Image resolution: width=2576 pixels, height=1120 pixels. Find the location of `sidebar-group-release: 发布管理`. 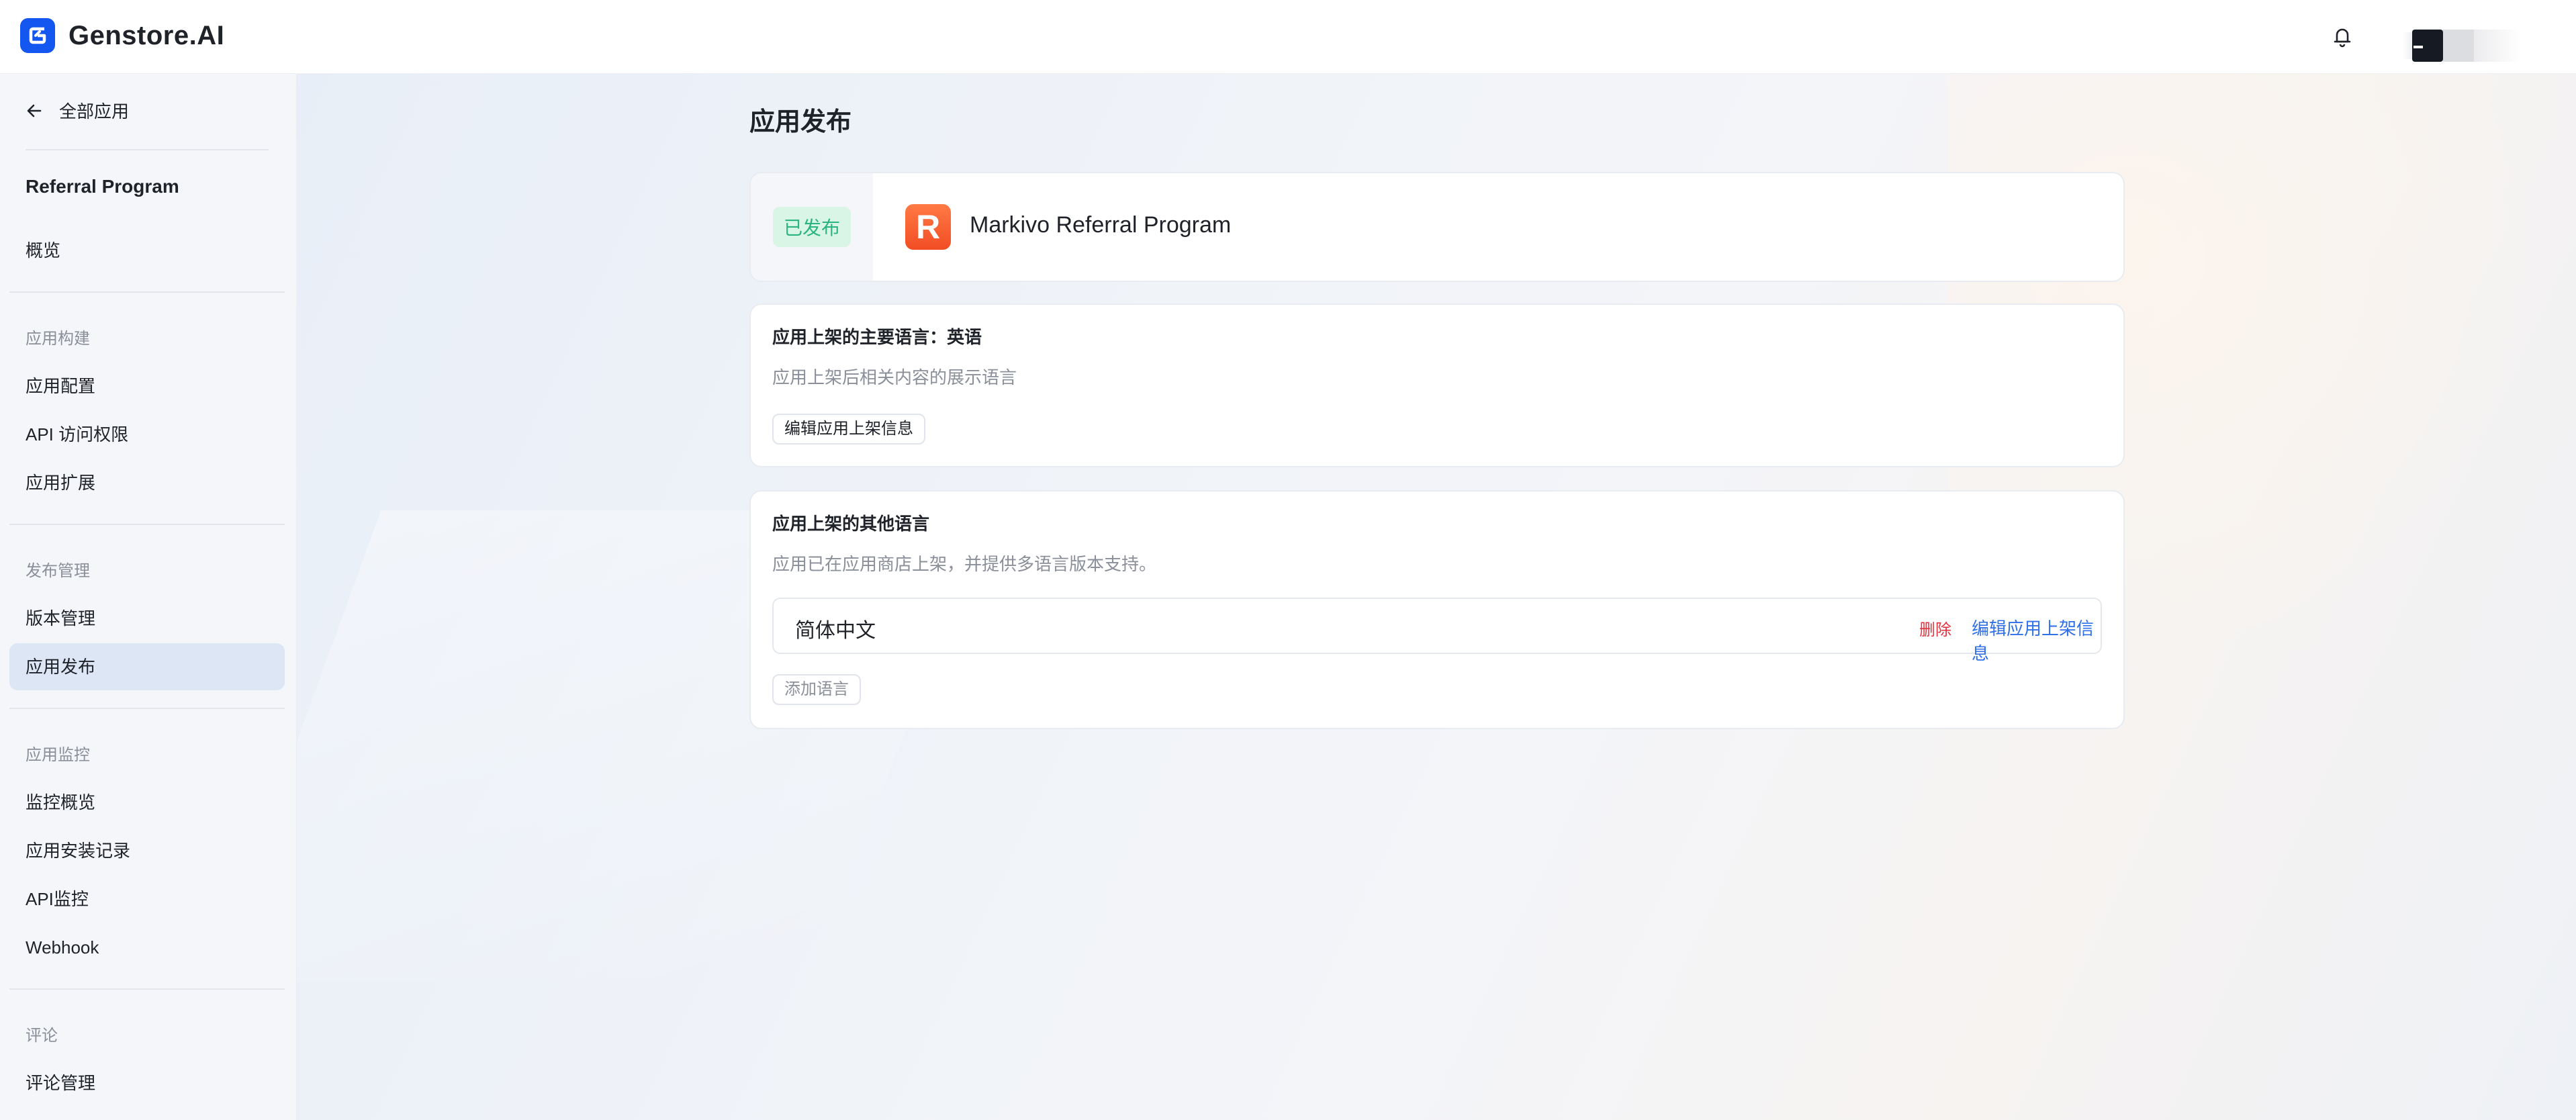

sidebar-group-release: 发布管理 is located at coordinates (58, 571).